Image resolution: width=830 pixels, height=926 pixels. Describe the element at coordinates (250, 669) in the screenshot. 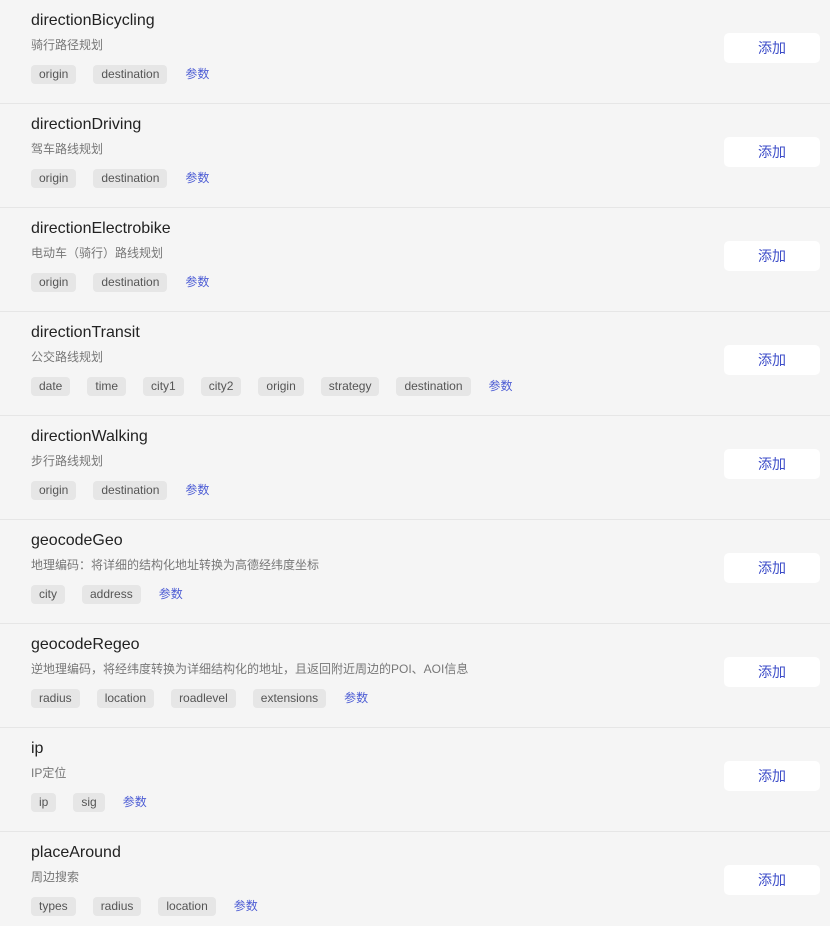

I see `api-description: 逆地理编码，将经纬度转换为详细结构化的地址，且返回附近周边的POI、AOI信息` at that location.